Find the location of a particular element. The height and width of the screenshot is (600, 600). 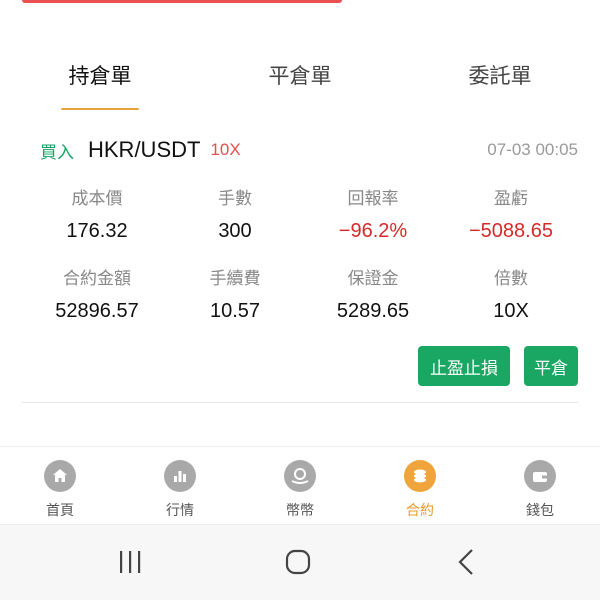

take-profit-stop-loss-button: 止盈止損 is located at coordinates (464, 366).